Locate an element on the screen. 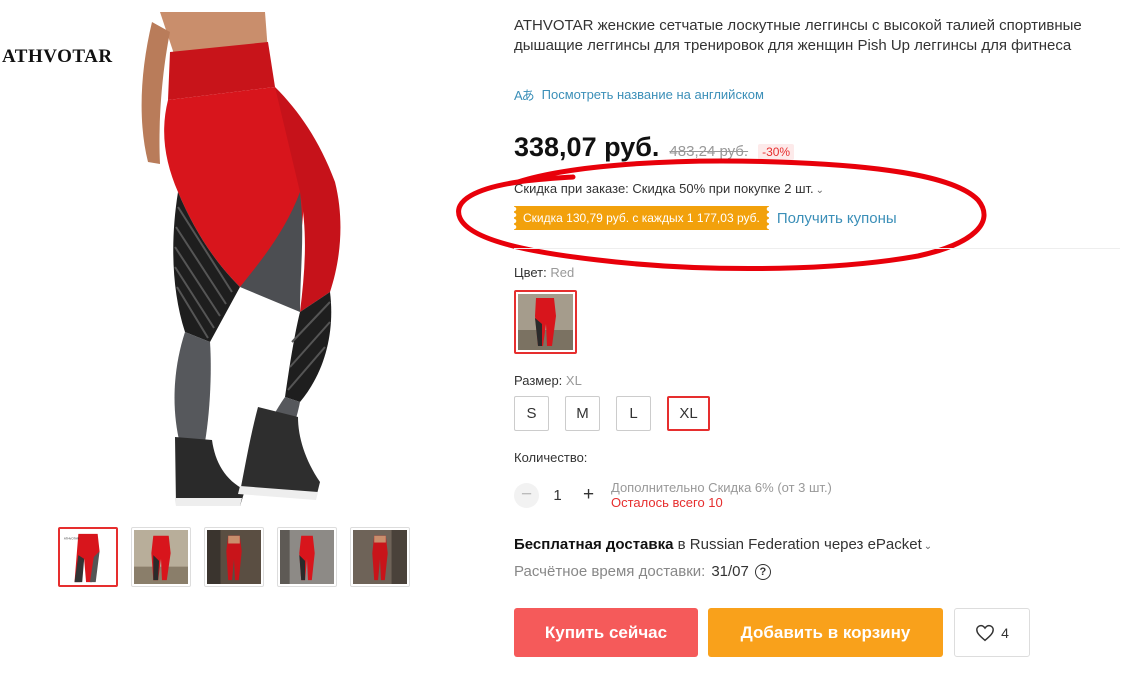 This screenshot has width=1127, height=673. shipping-route: в Russian Federation через ePacket is located at coordinates (799, 544).